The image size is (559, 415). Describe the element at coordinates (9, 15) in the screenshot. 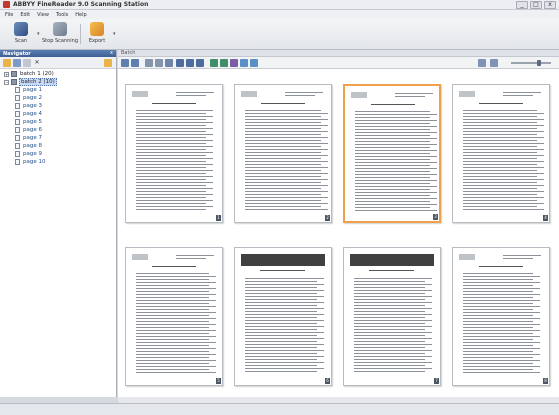

I see `menu-file: File` at that location.